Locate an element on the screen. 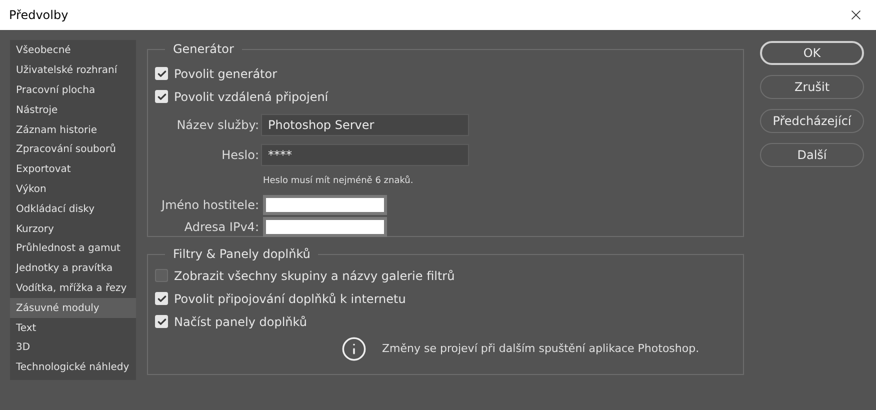  dialog-button: Další is located at coordinates (812, 155).